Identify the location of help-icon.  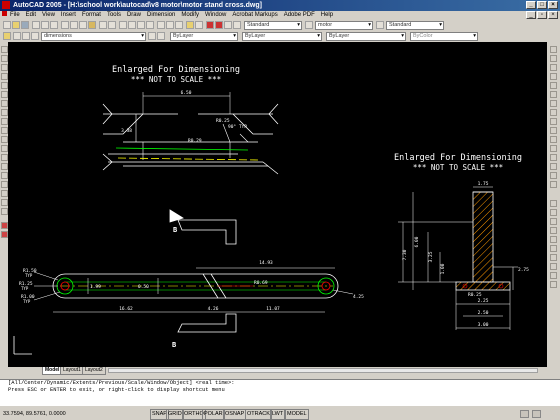
(199, 25).